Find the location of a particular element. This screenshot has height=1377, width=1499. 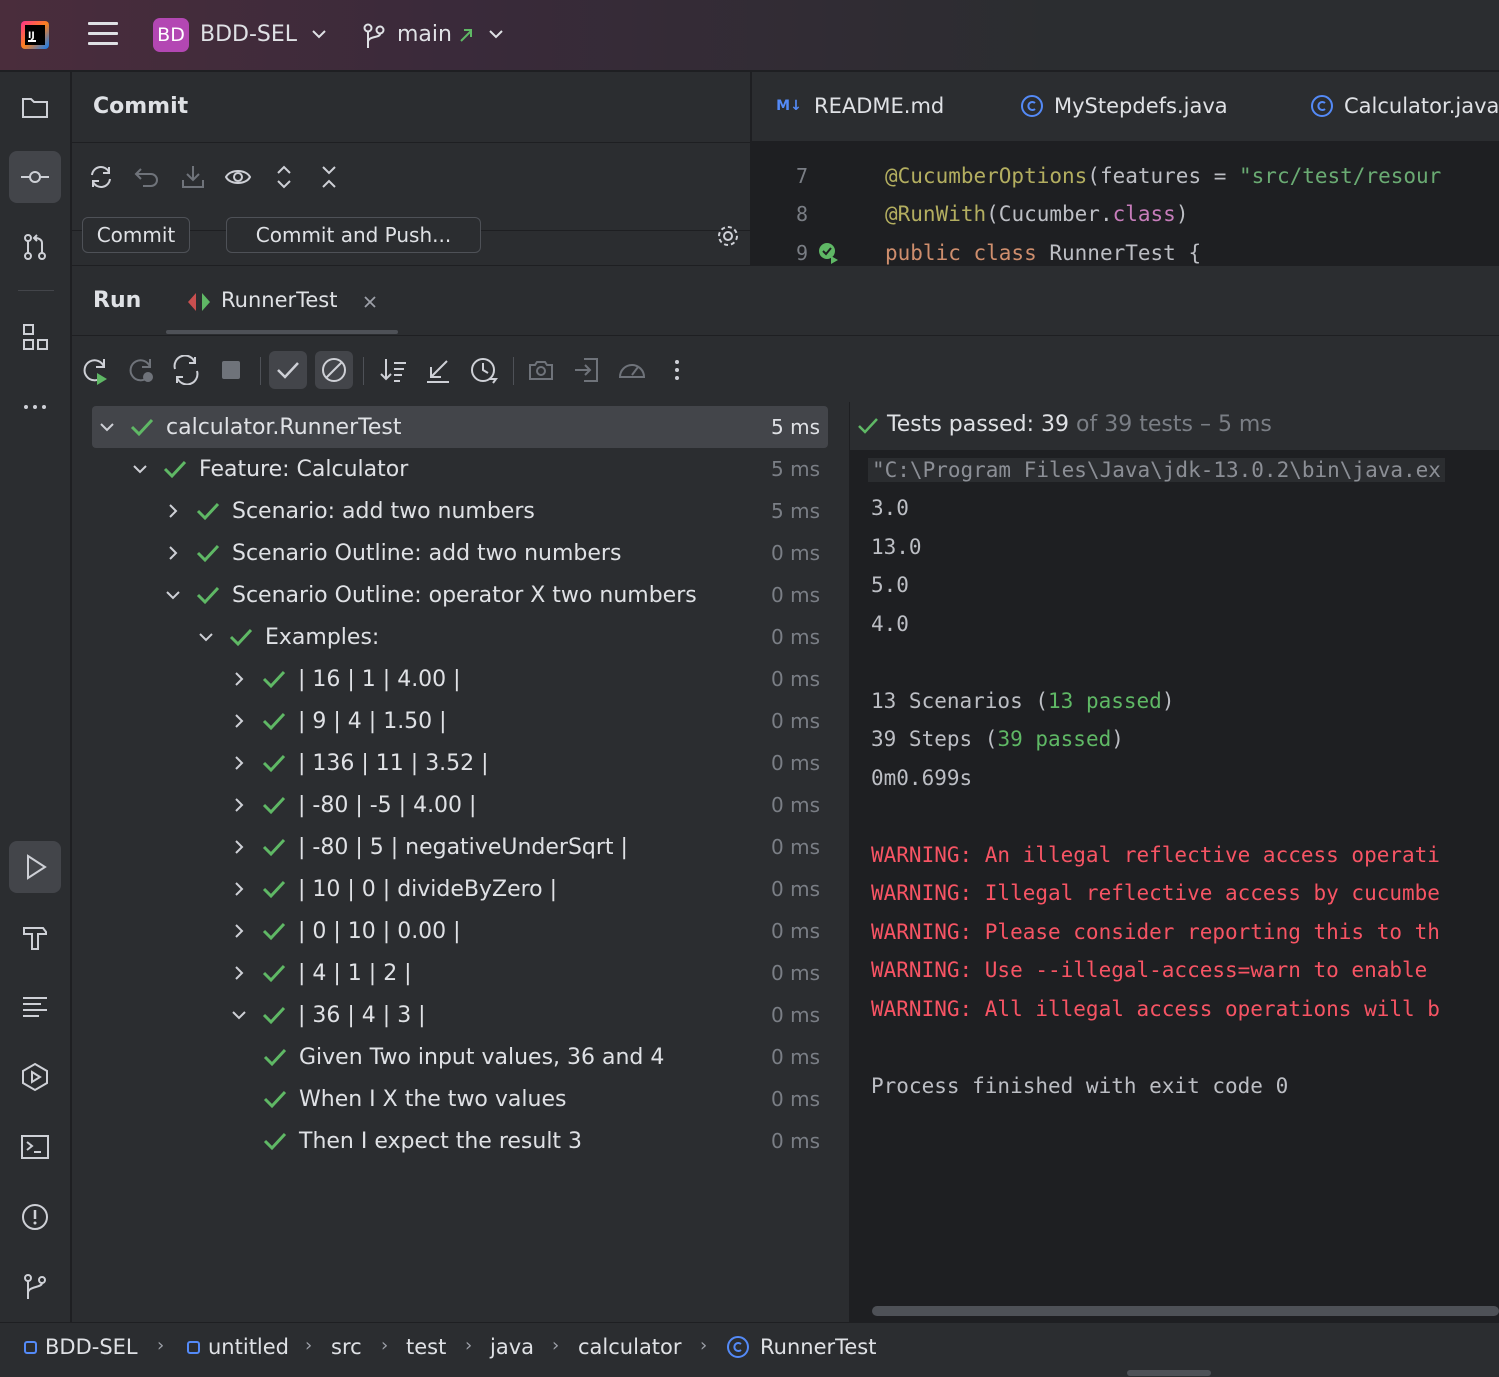

refresh-button is located at coordinates (101, 177).